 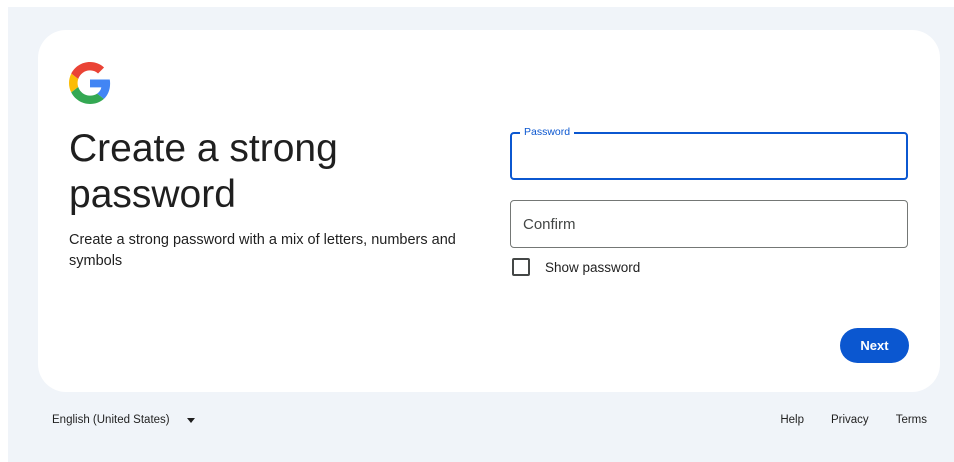 I want to click on language-selector: English (United States), so click(x=123, y=420).